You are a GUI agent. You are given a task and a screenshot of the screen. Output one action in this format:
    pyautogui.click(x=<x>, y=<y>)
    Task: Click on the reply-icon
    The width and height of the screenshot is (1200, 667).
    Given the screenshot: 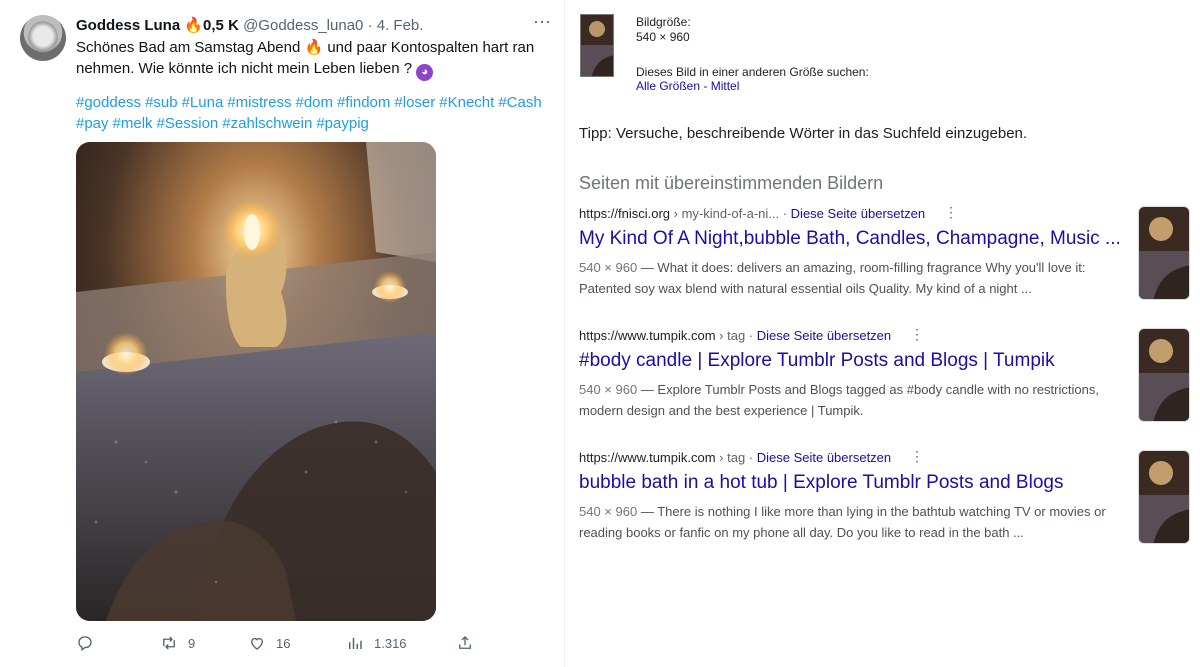 What is the action you would take?
    pyautogui.click(x=85, y=644)
    